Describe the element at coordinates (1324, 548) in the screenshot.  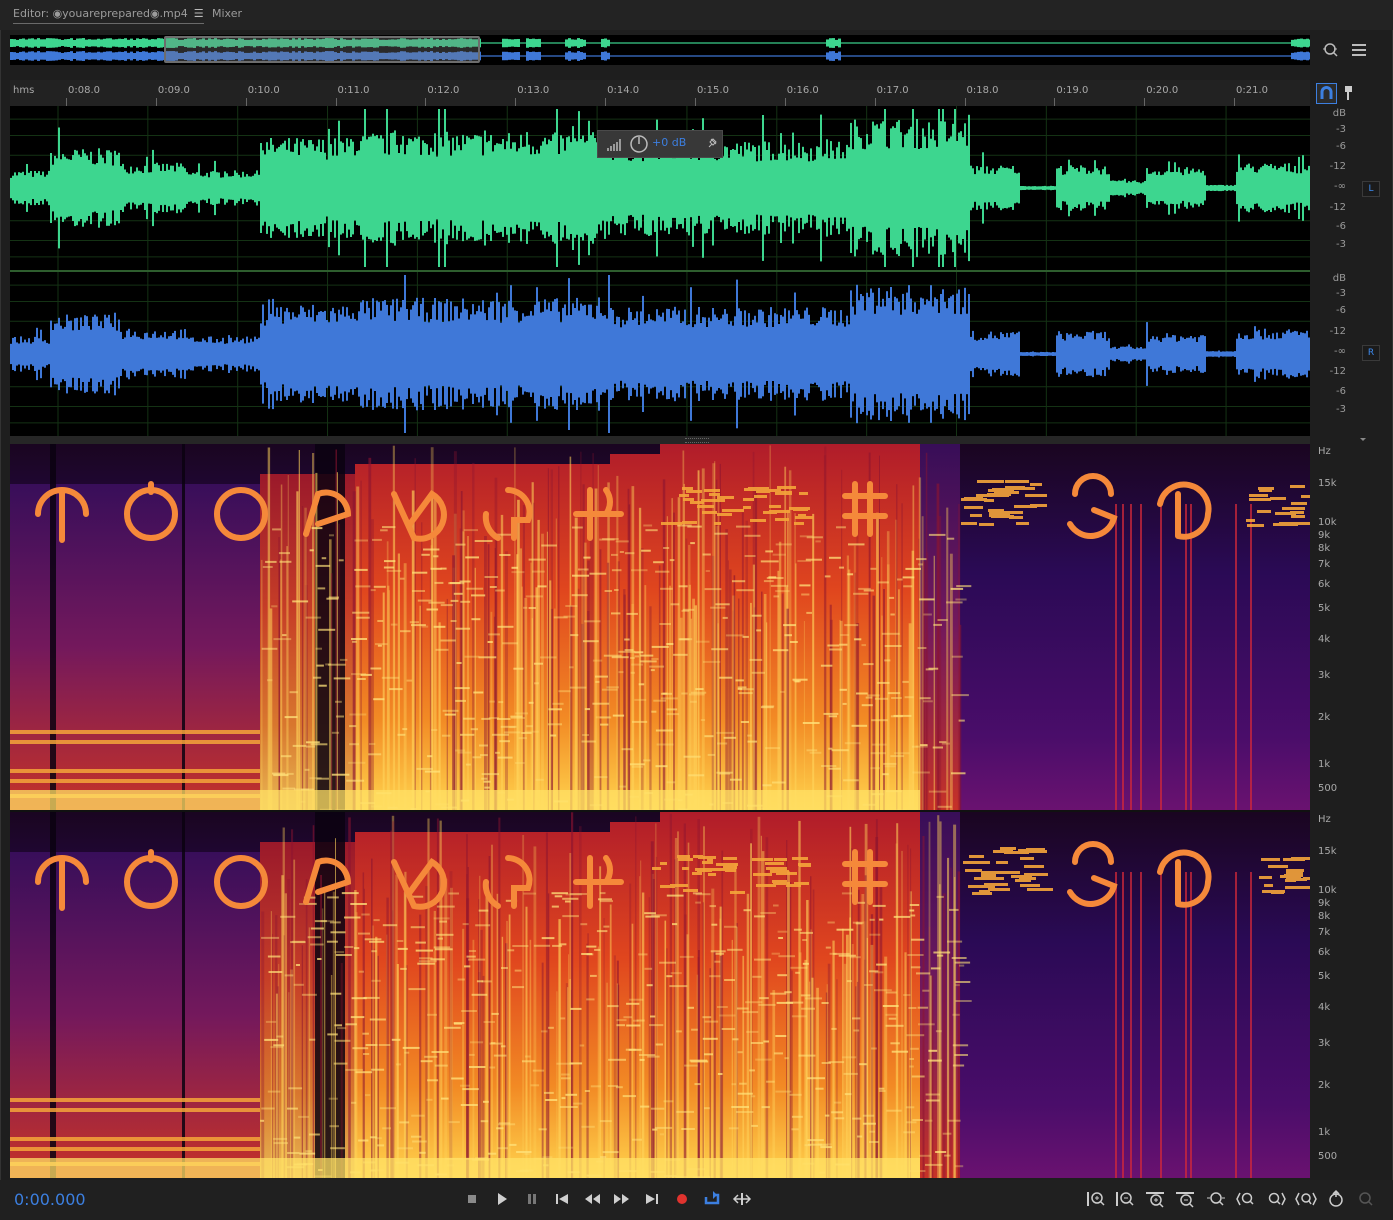
I see `hz-label: 8k` at that location.